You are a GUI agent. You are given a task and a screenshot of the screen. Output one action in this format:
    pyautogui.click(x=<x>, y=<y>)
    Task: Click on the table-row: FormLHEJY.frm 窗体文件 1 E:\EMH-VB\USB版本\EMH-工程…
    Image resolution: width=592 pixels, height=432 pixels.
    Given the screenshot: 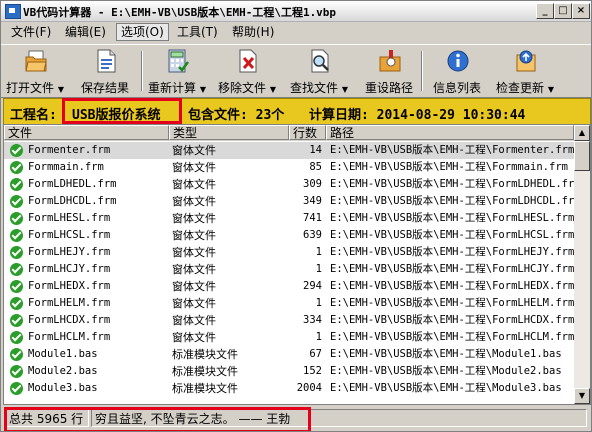 What is the action you would take?
    pyautogui.click(x=289, y=252)
    